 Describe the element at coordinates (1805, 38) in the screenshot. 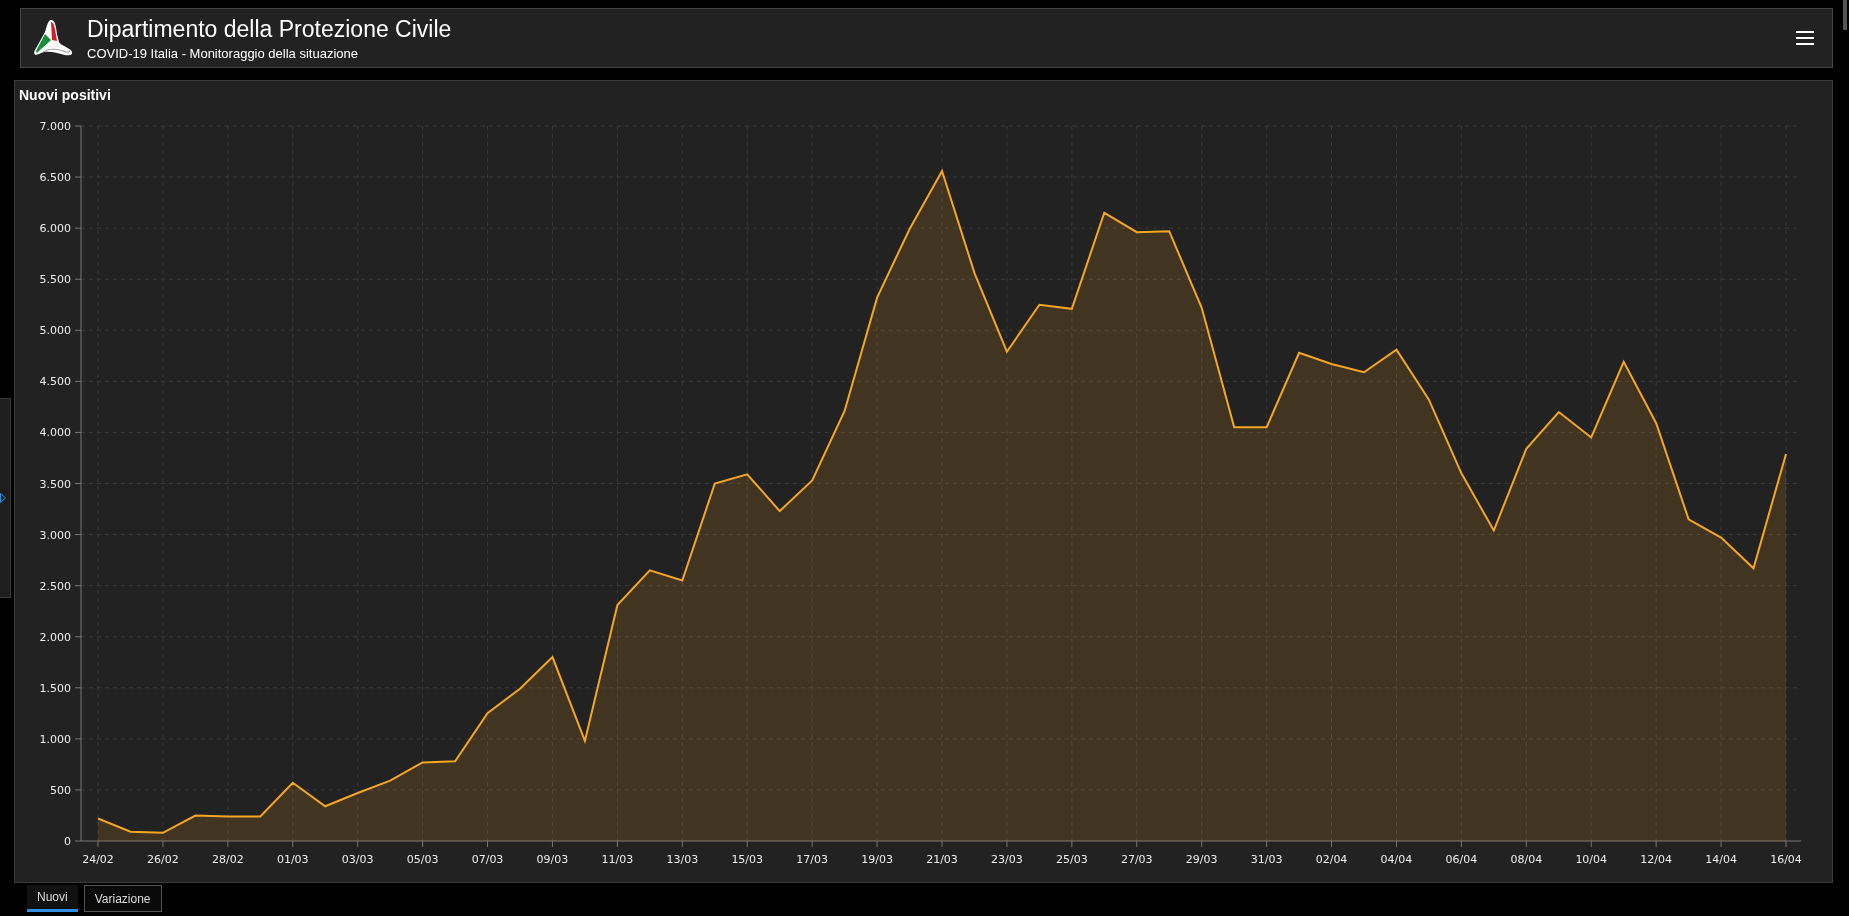

I see `menu-icon` at that location.